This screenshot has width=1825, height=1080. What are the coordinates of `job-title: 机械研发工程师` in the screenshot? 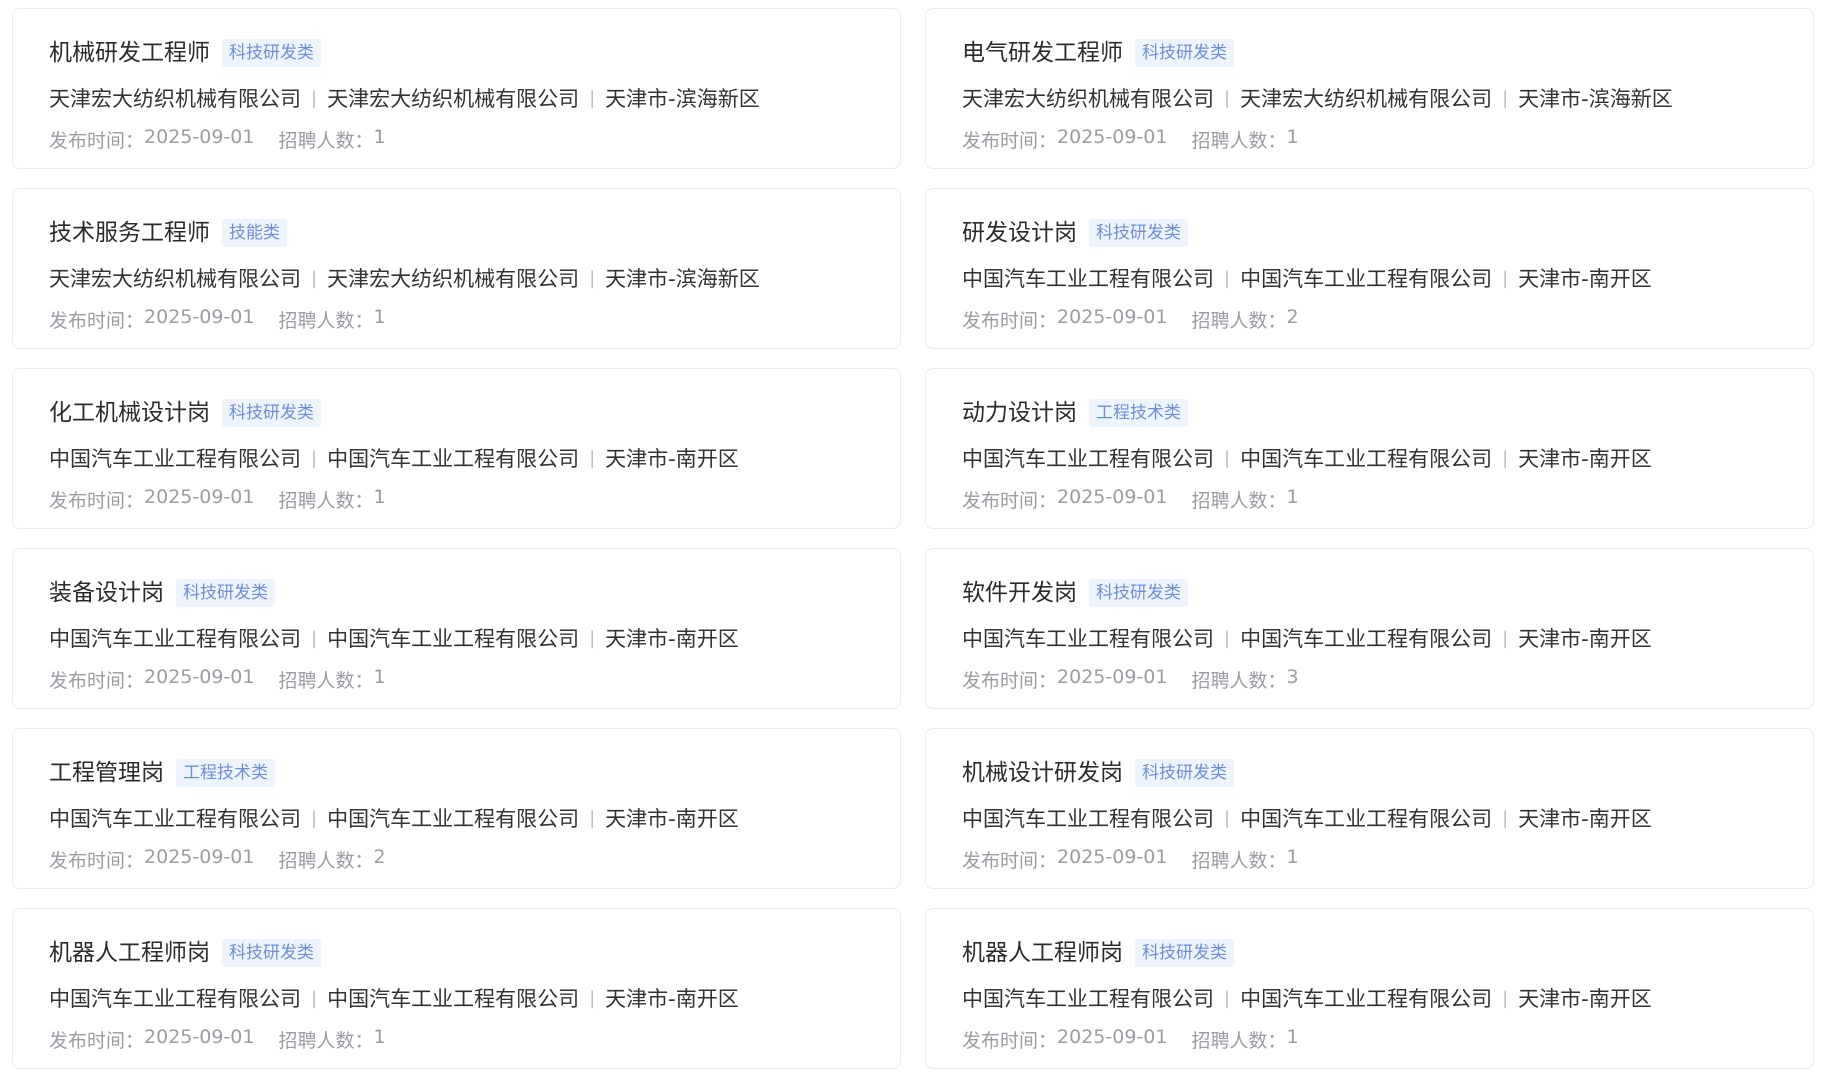 It's located at (129, 53).